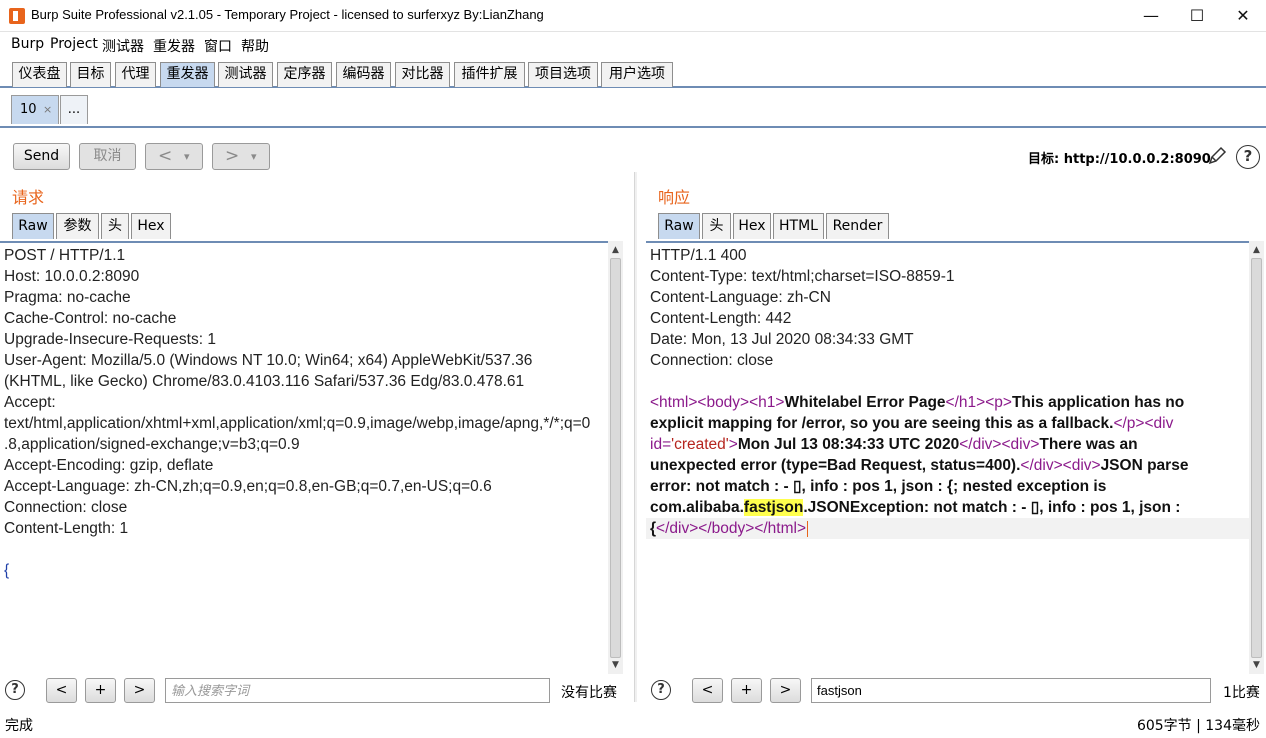  Describe the element at coordinates (245, 74) in the screenshot. I see `tab-intruder: 测试器` at that location.